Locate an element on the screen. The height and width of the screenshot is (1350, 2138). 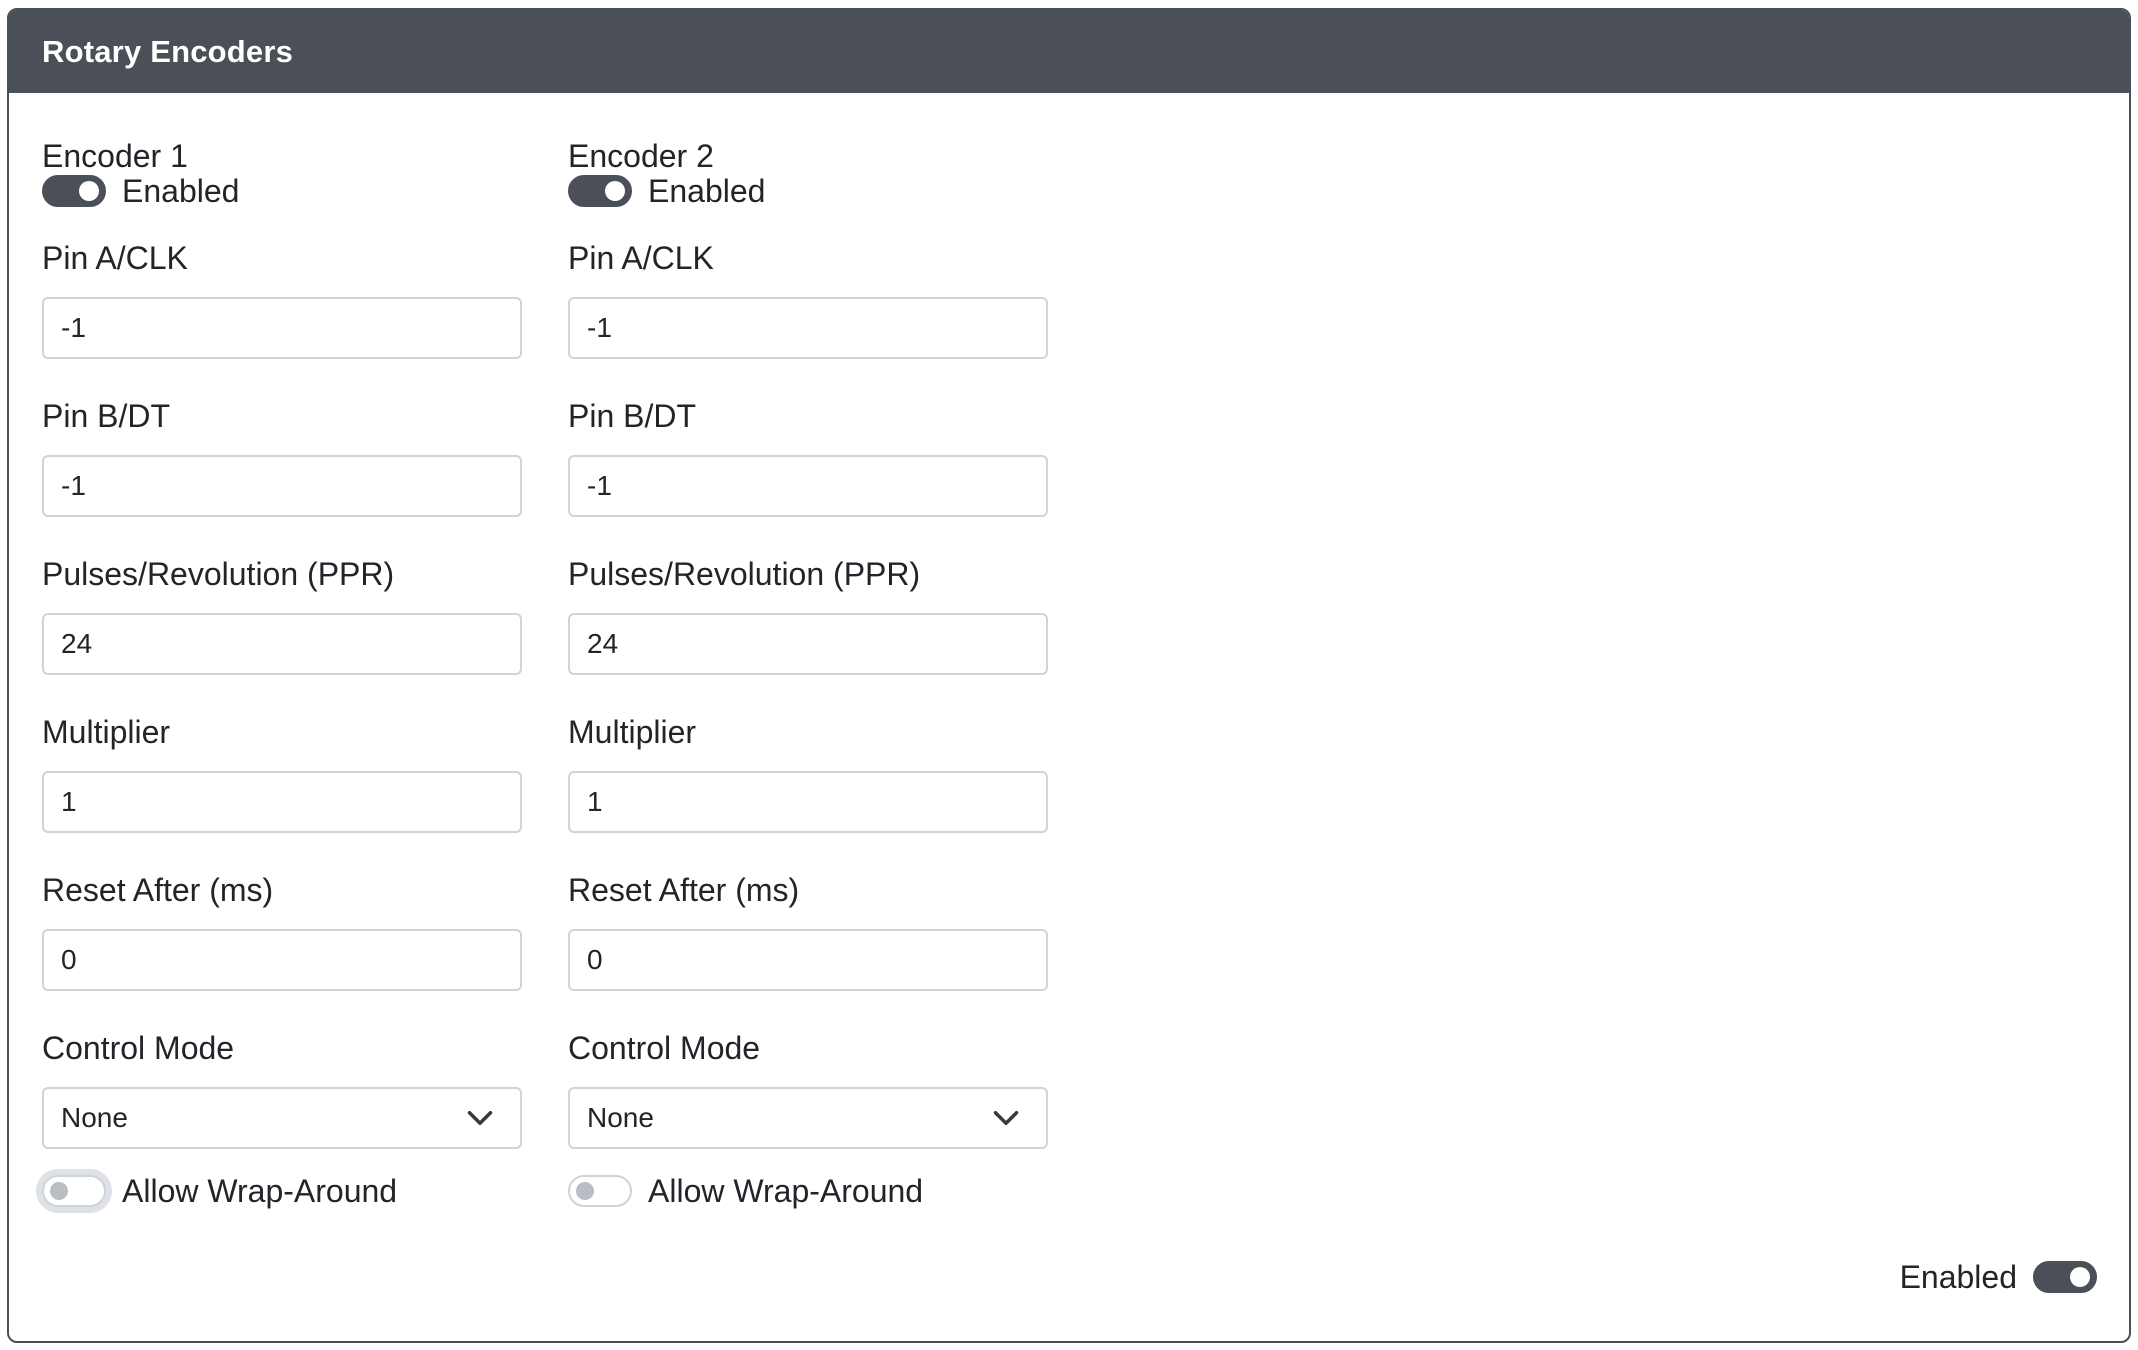
encoder-2-ppr-label: Pulses/Revolution (PPR) is located at coordinates (744, 574).